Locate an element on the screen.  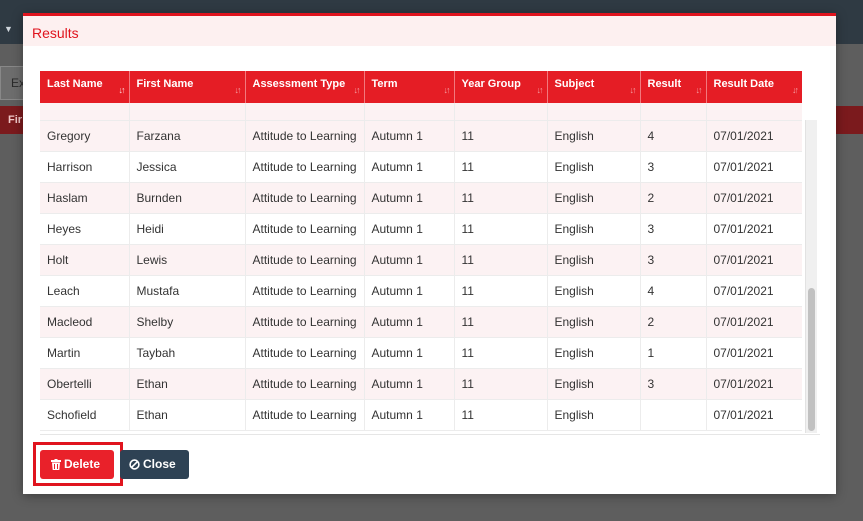
column-header-label: First Name is located at coordinates (165, 84).